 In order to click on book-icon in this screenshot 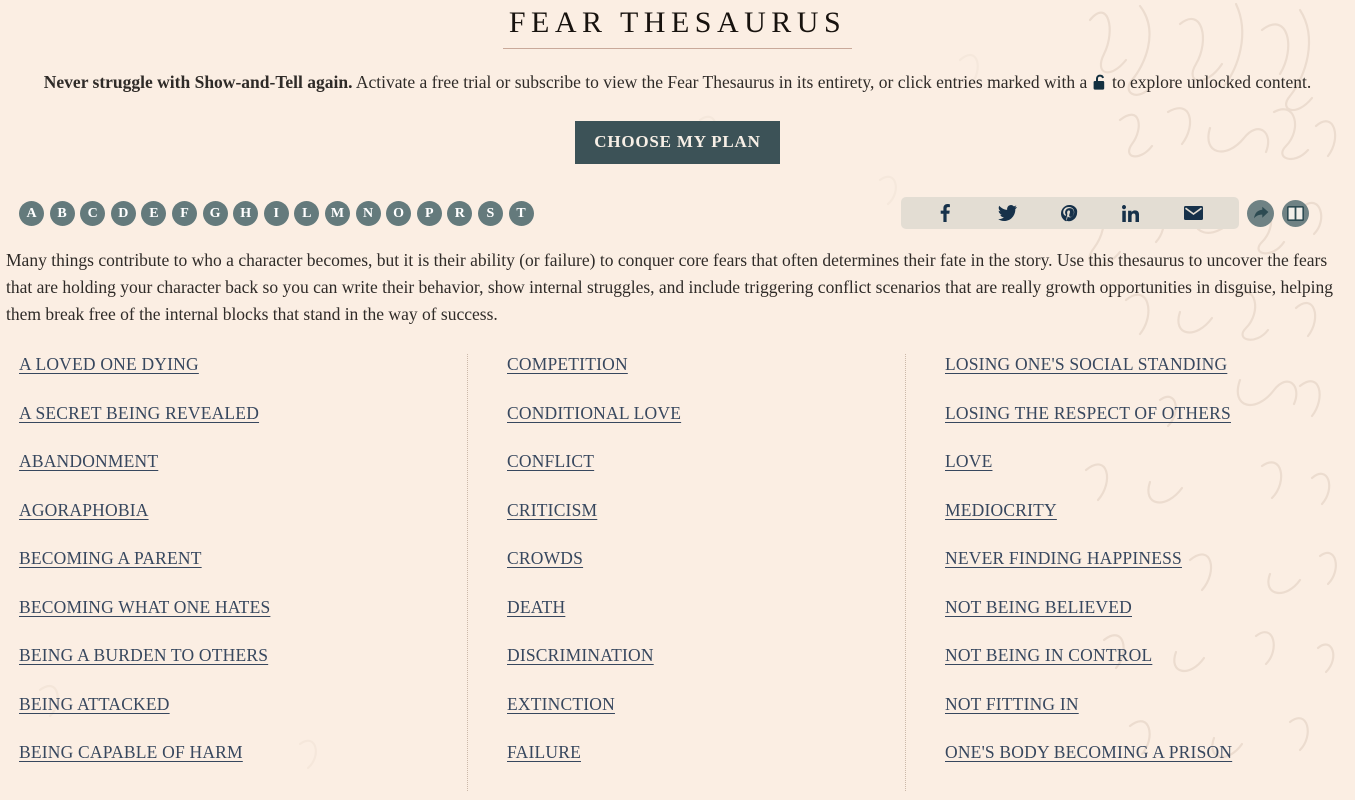, I will do `click(1295, 213)`.